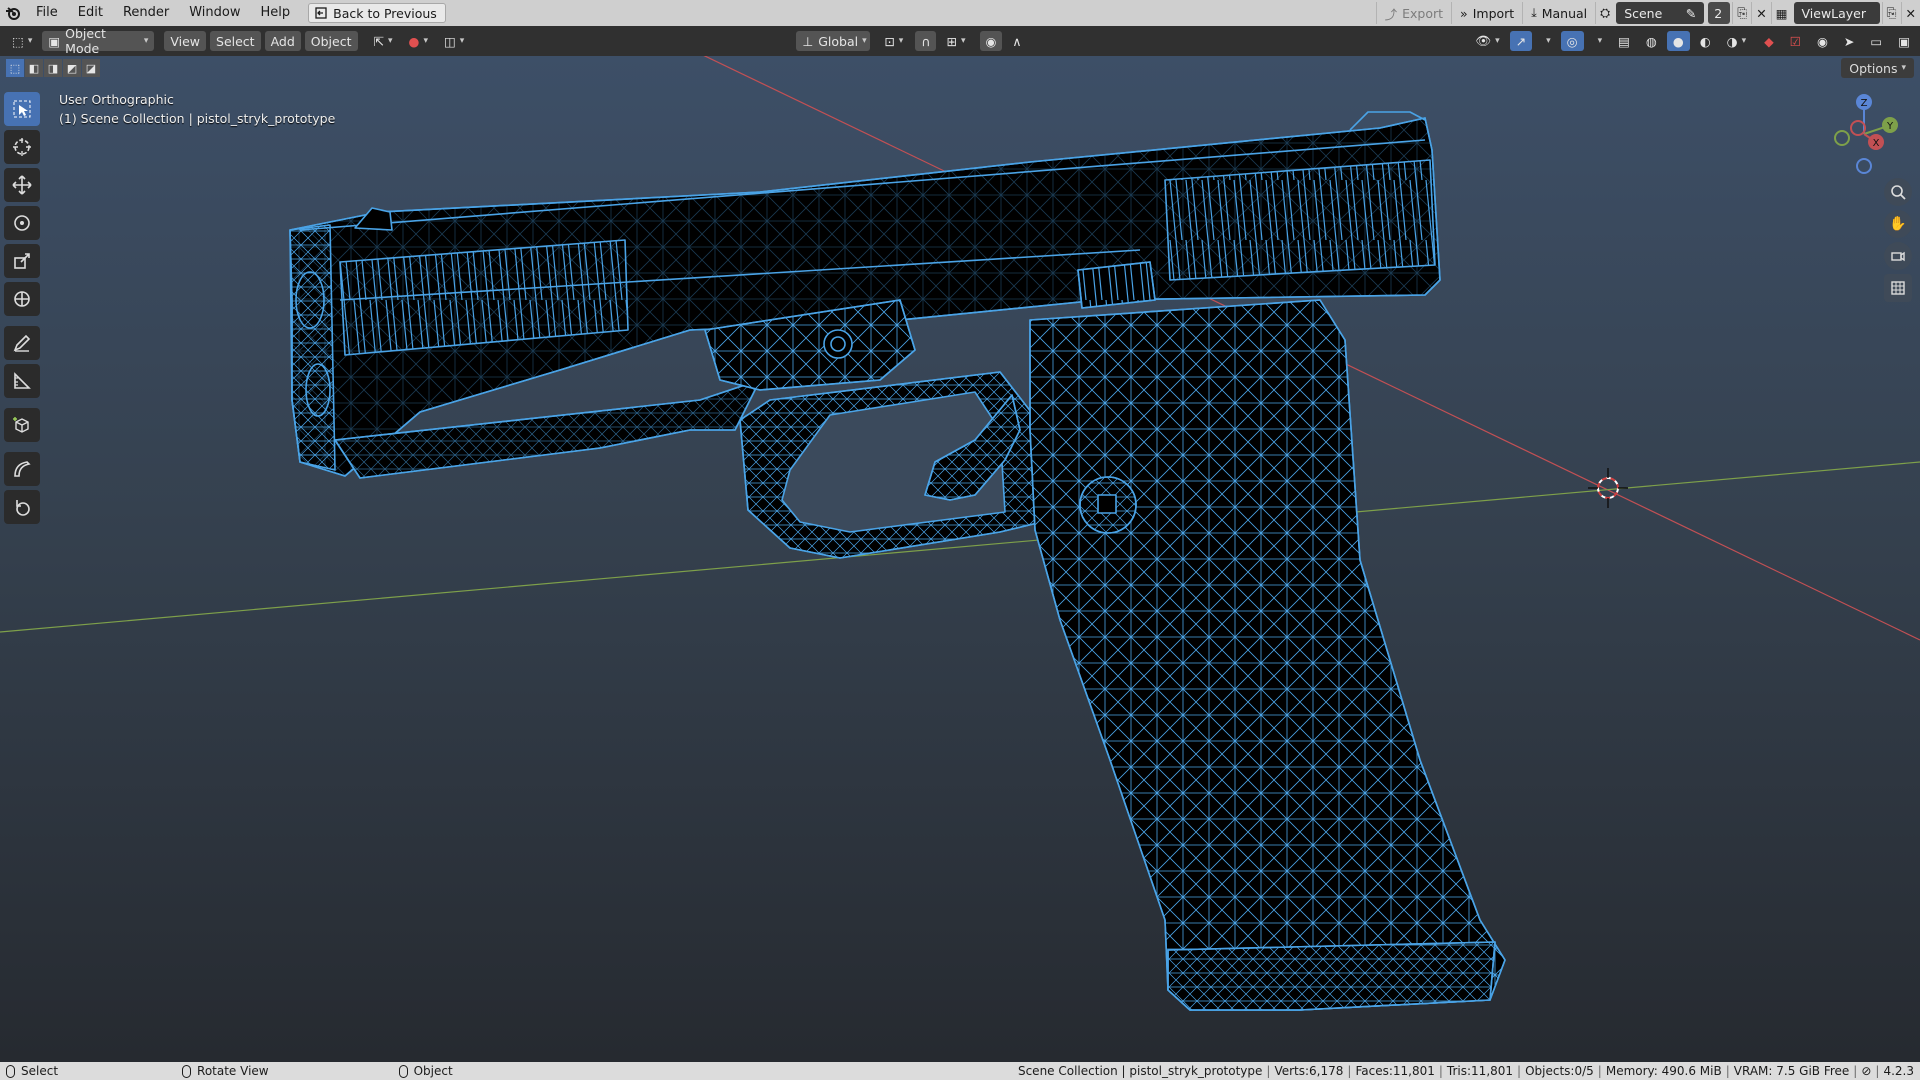 The image size is (1920, 1080). Describe the element at coordinates (282, 41) in the screenshot. I see `add-menu: Add` at that location.